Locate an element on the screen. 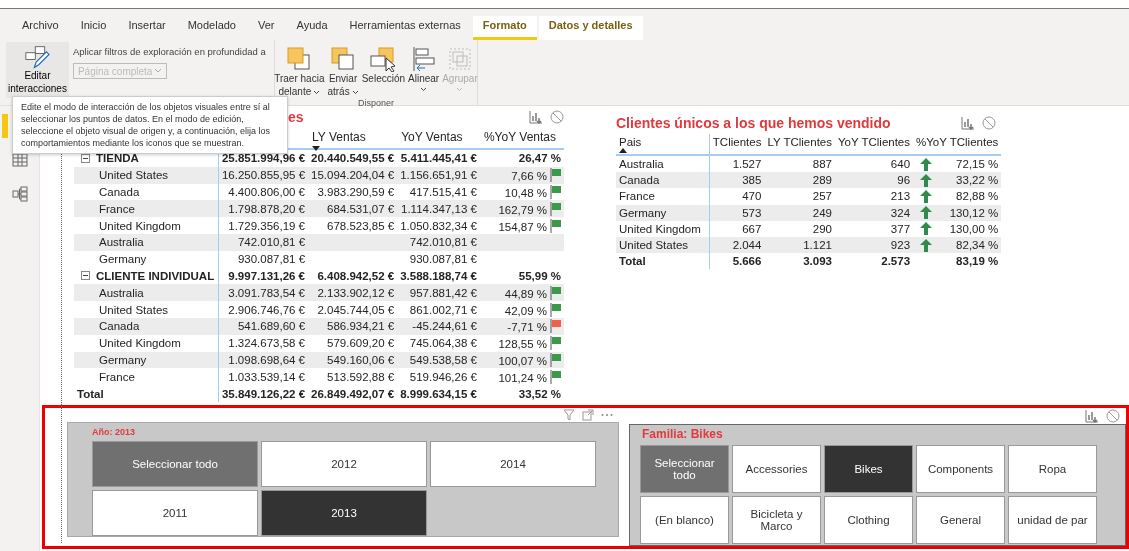 This screenshot has height=551, width=1129. table-cell: Germany is located at coordinates (643, 212).